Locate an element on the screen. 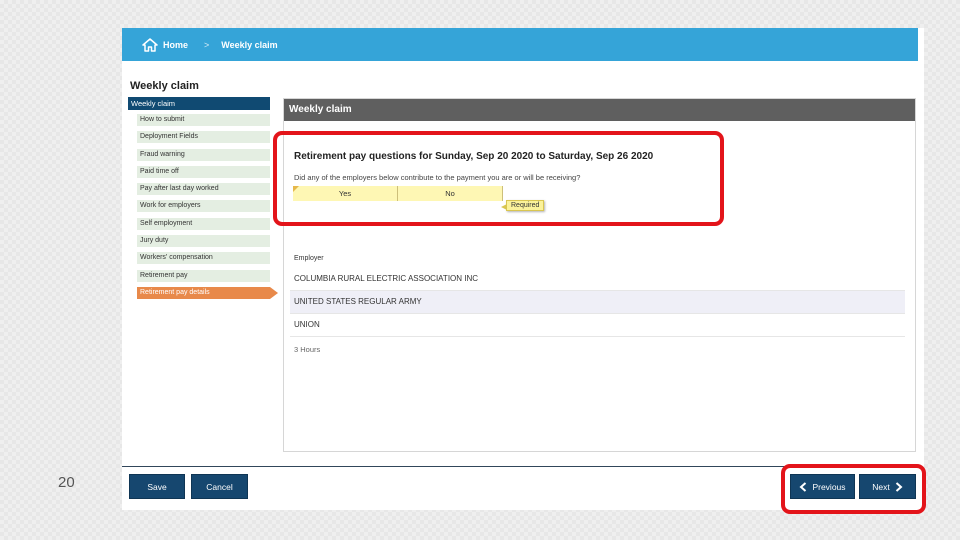 This screenshot has width=960, height=540. cancel-button: Cancel is located at coordinates (219, 486).